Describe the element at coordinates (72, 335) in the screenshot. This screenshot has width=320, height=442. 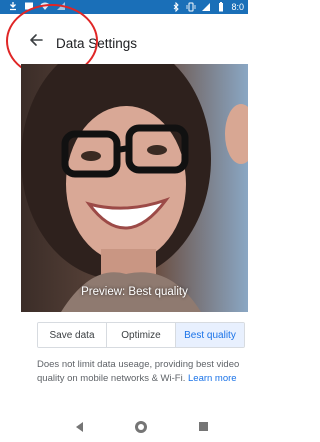
I see `save-data-option: Save data` at that location.